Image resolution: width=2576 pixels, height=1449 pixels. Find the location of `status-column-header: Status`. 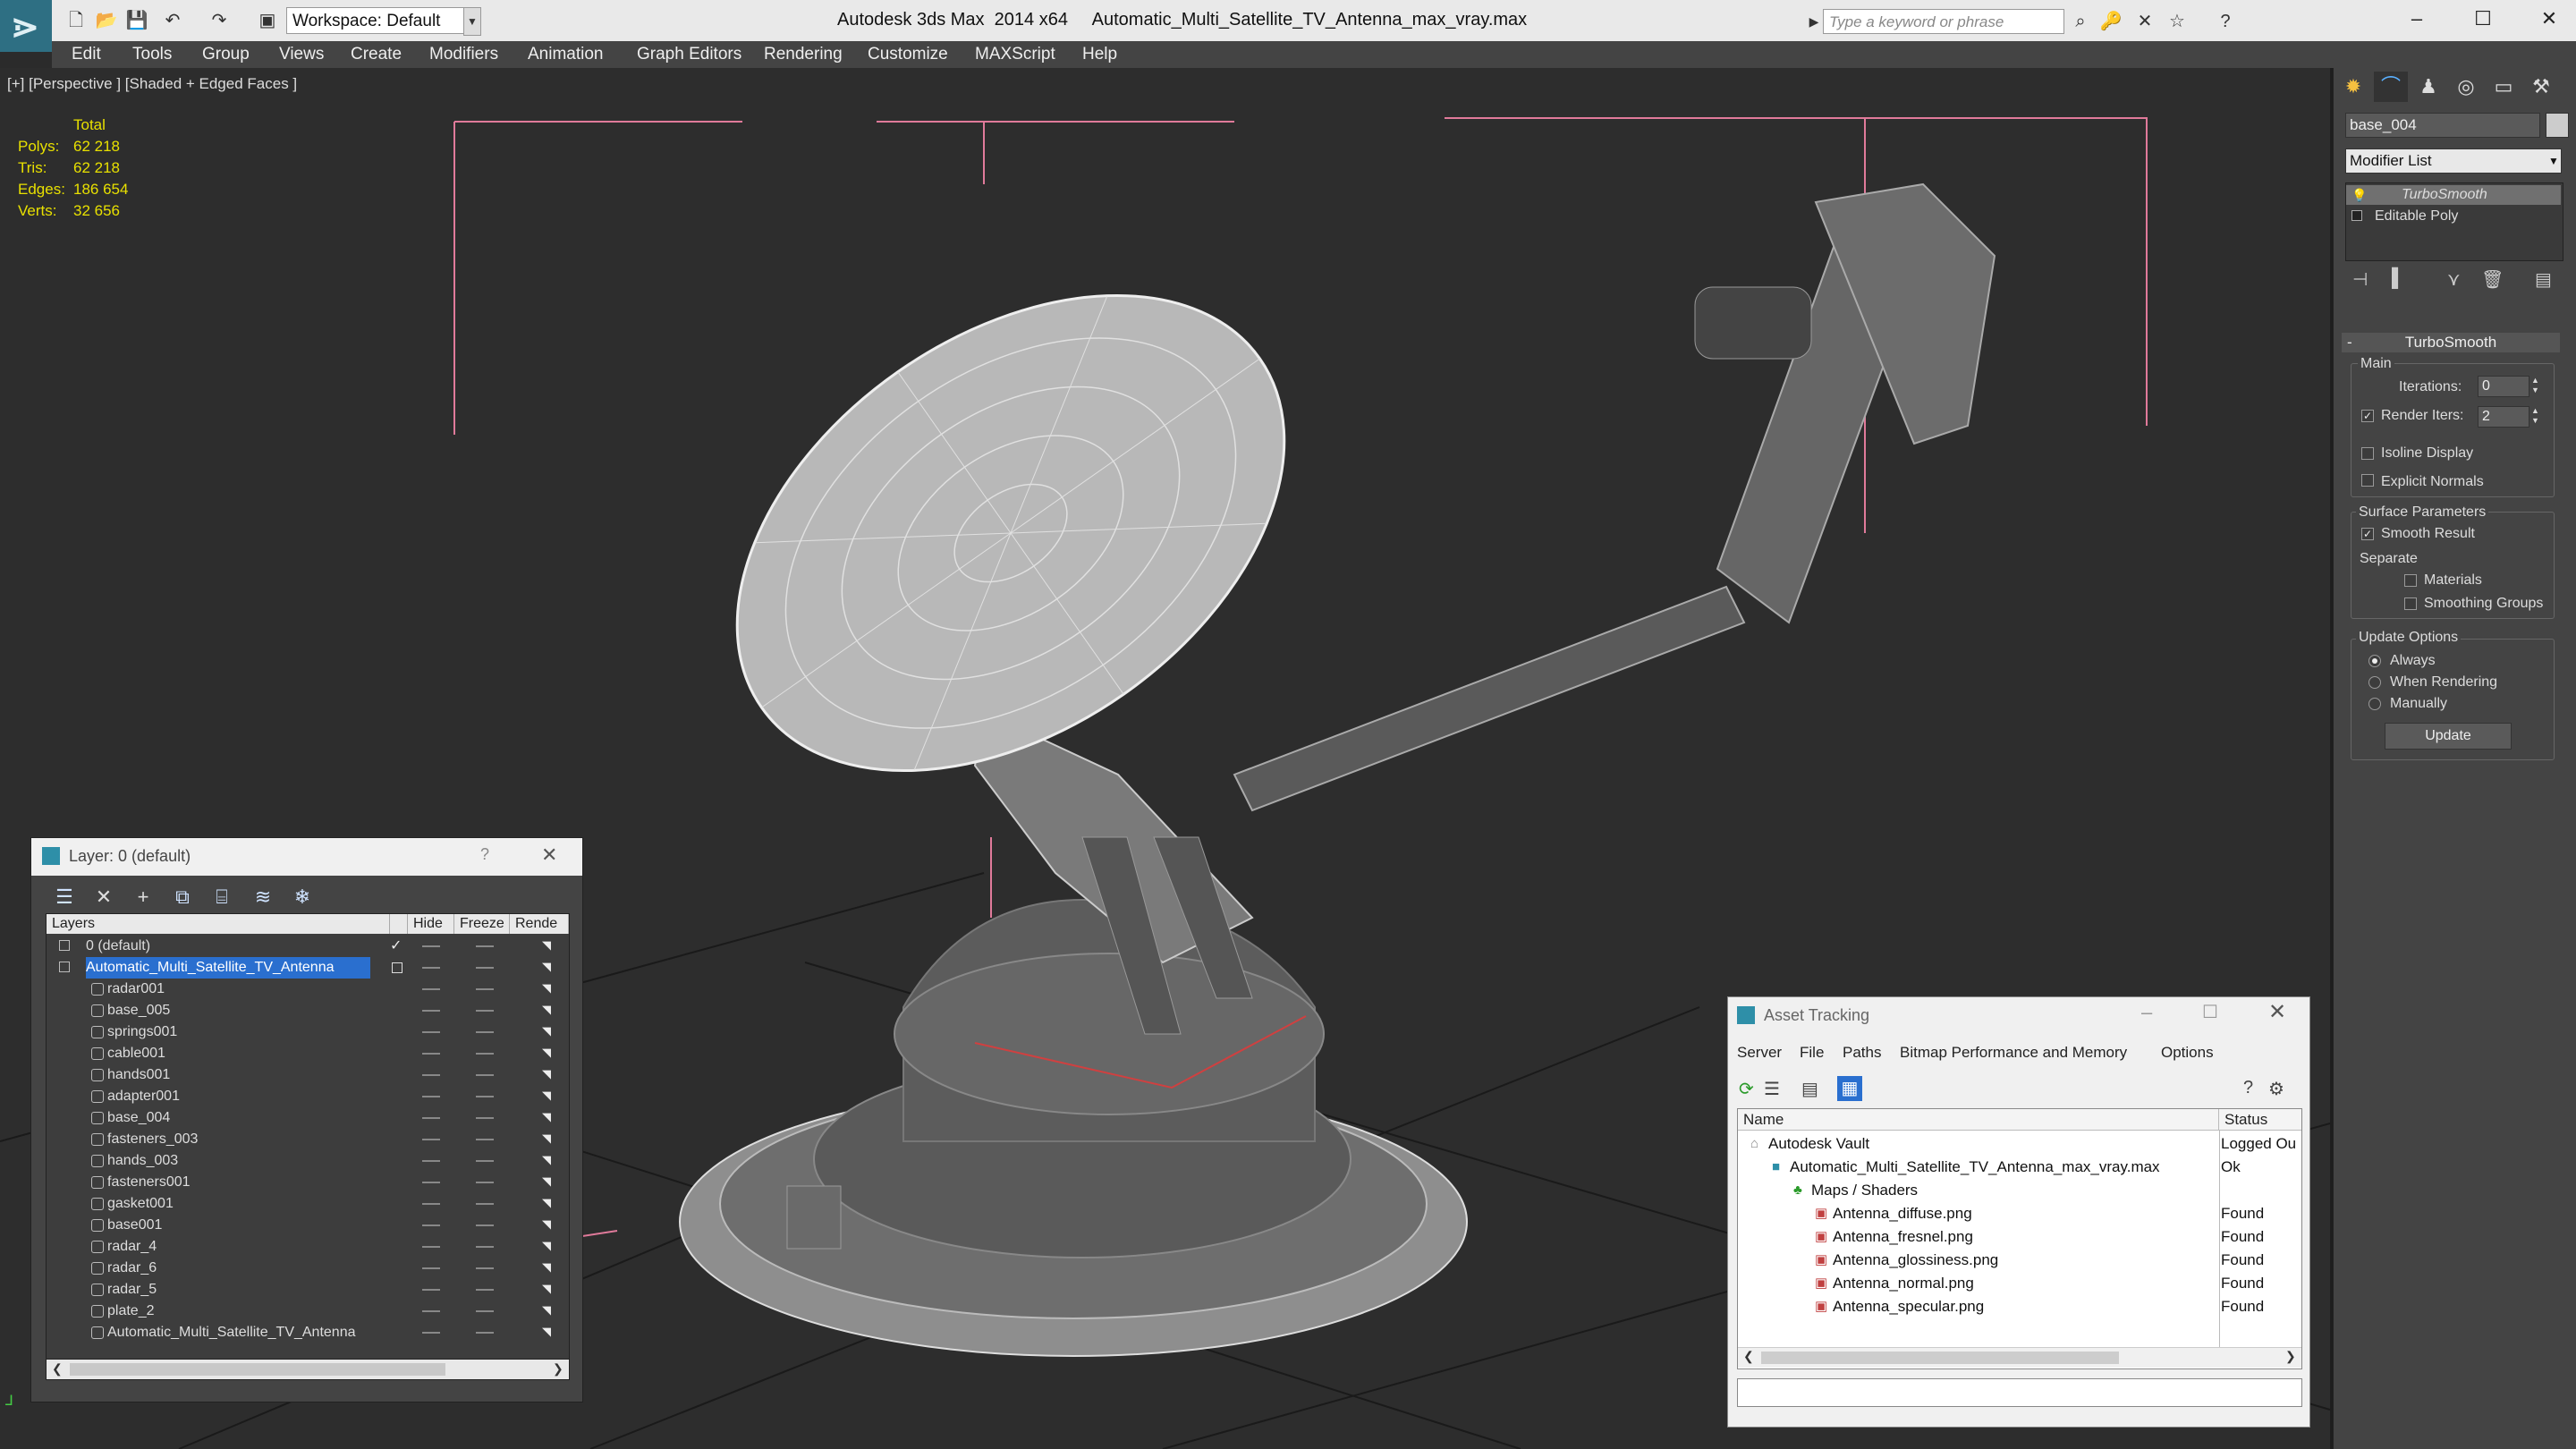

status-column-header: Status is located at coordinates (2260, 1120).